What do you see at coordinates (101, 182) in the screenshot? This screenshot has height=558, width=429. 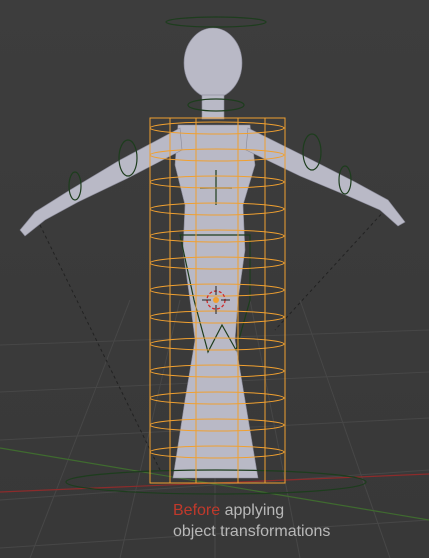 I see `mesh-arm-left` at bounding box center [101, 182].